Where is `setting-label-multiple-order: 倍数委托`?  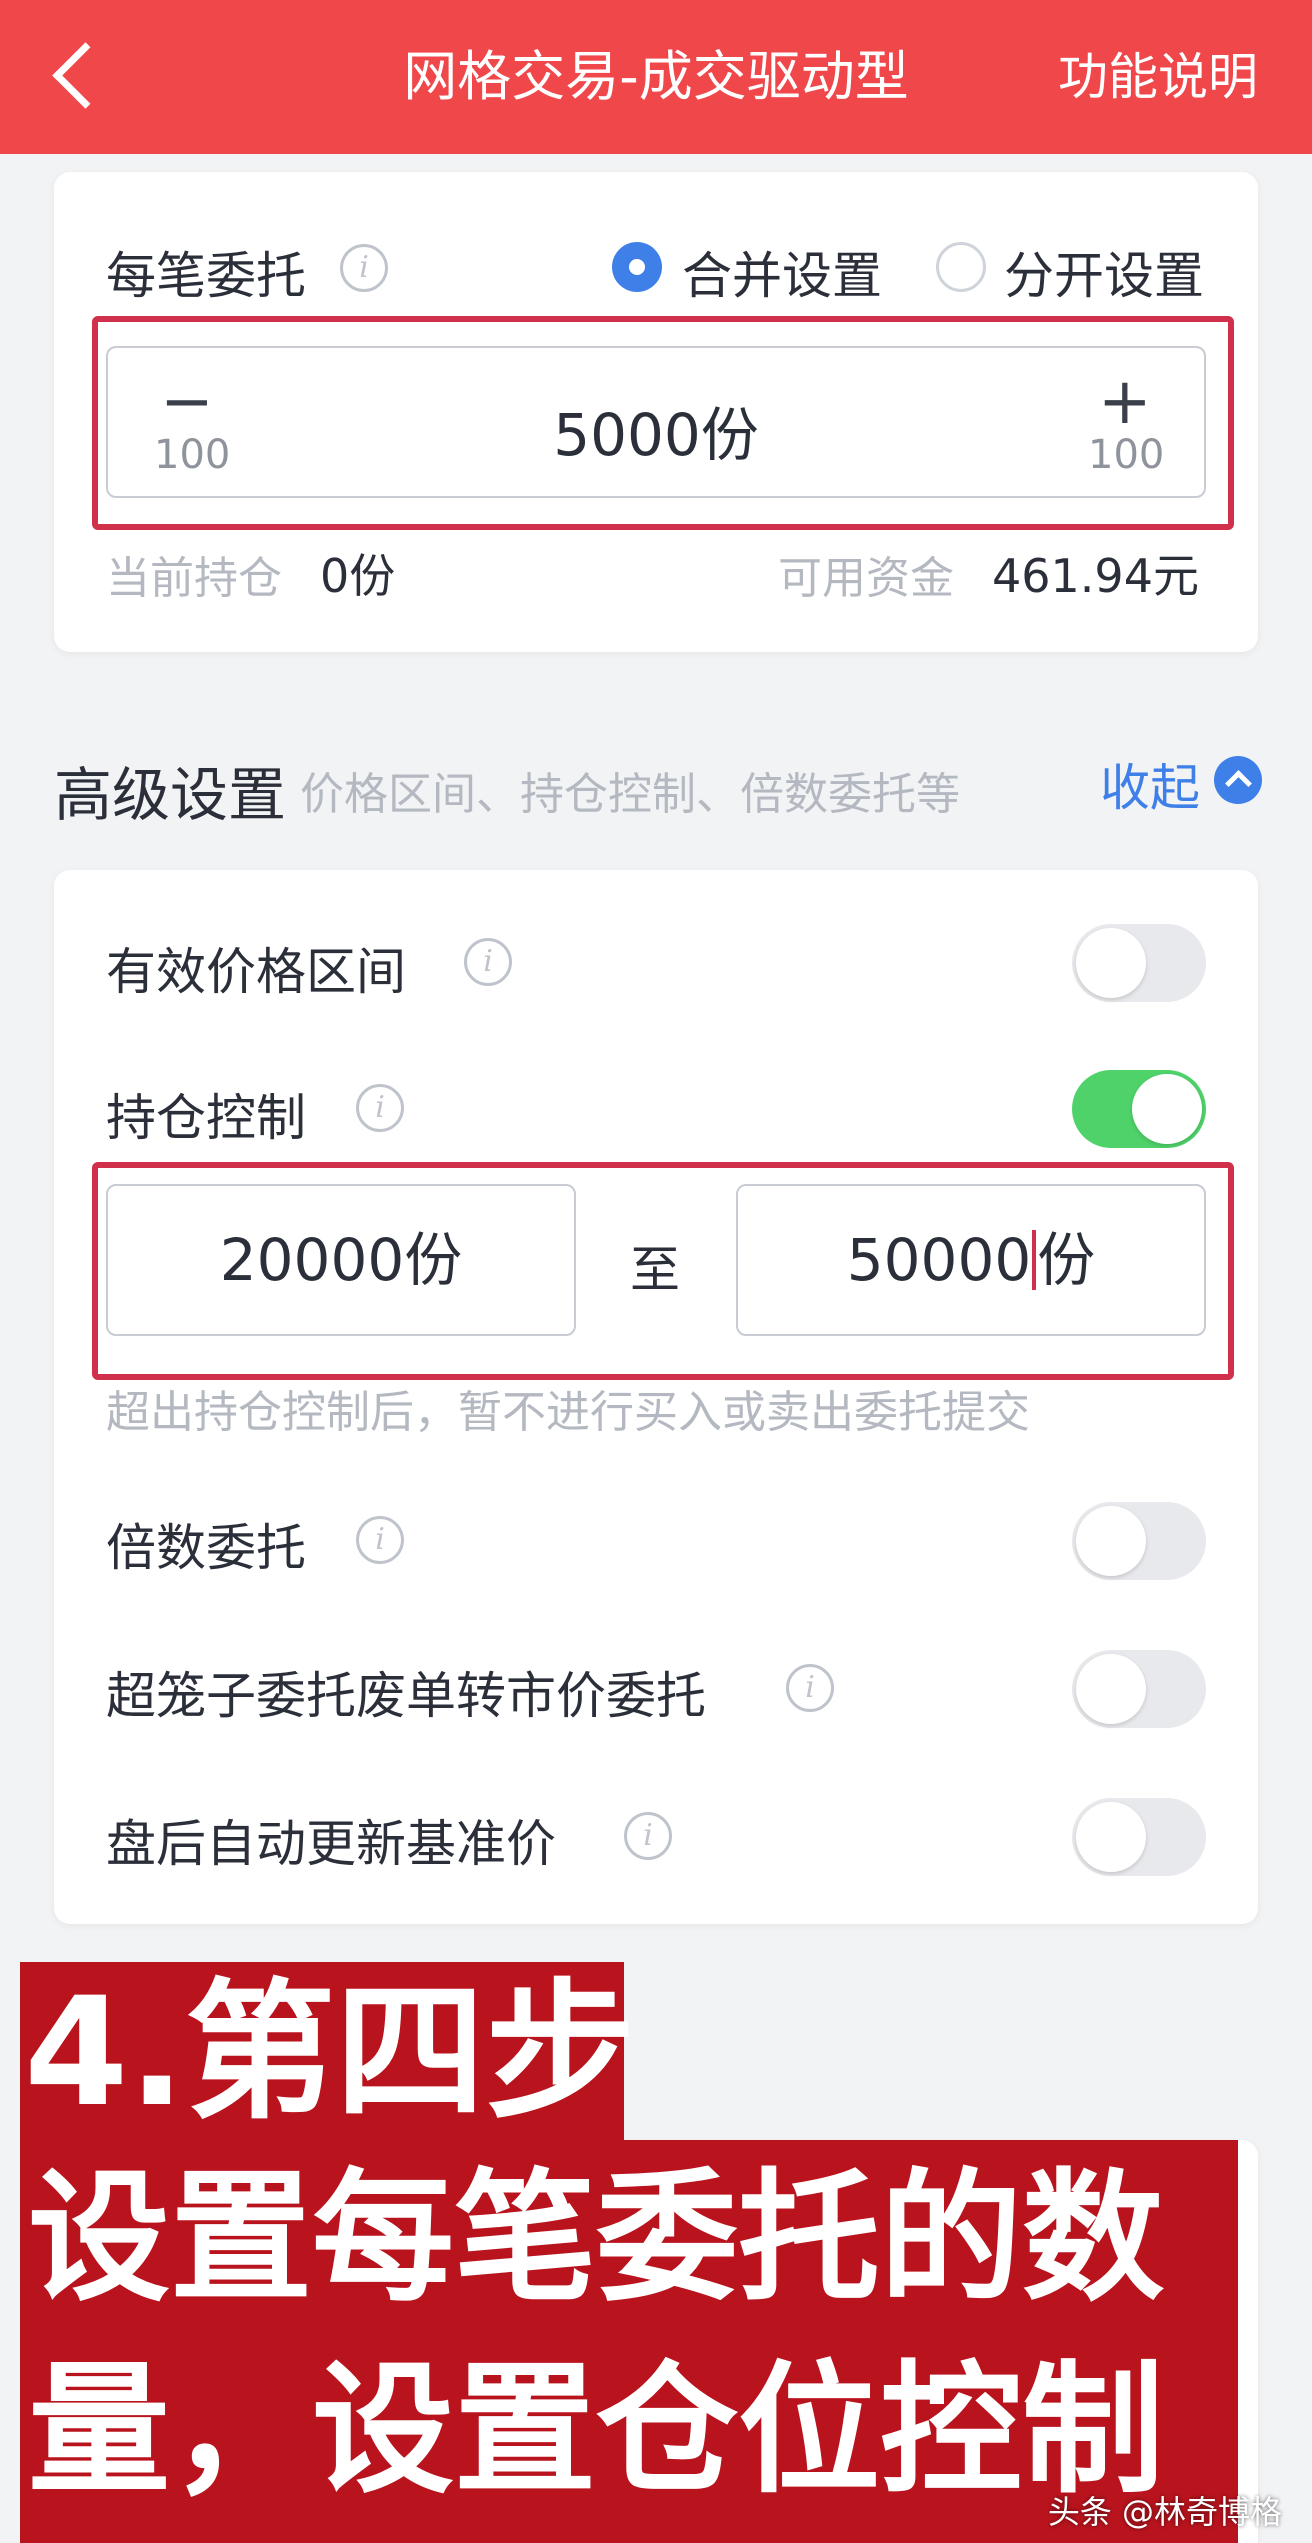
setting-label-multiple-order: 倍数委托 is located at coordinates (206, 1548).